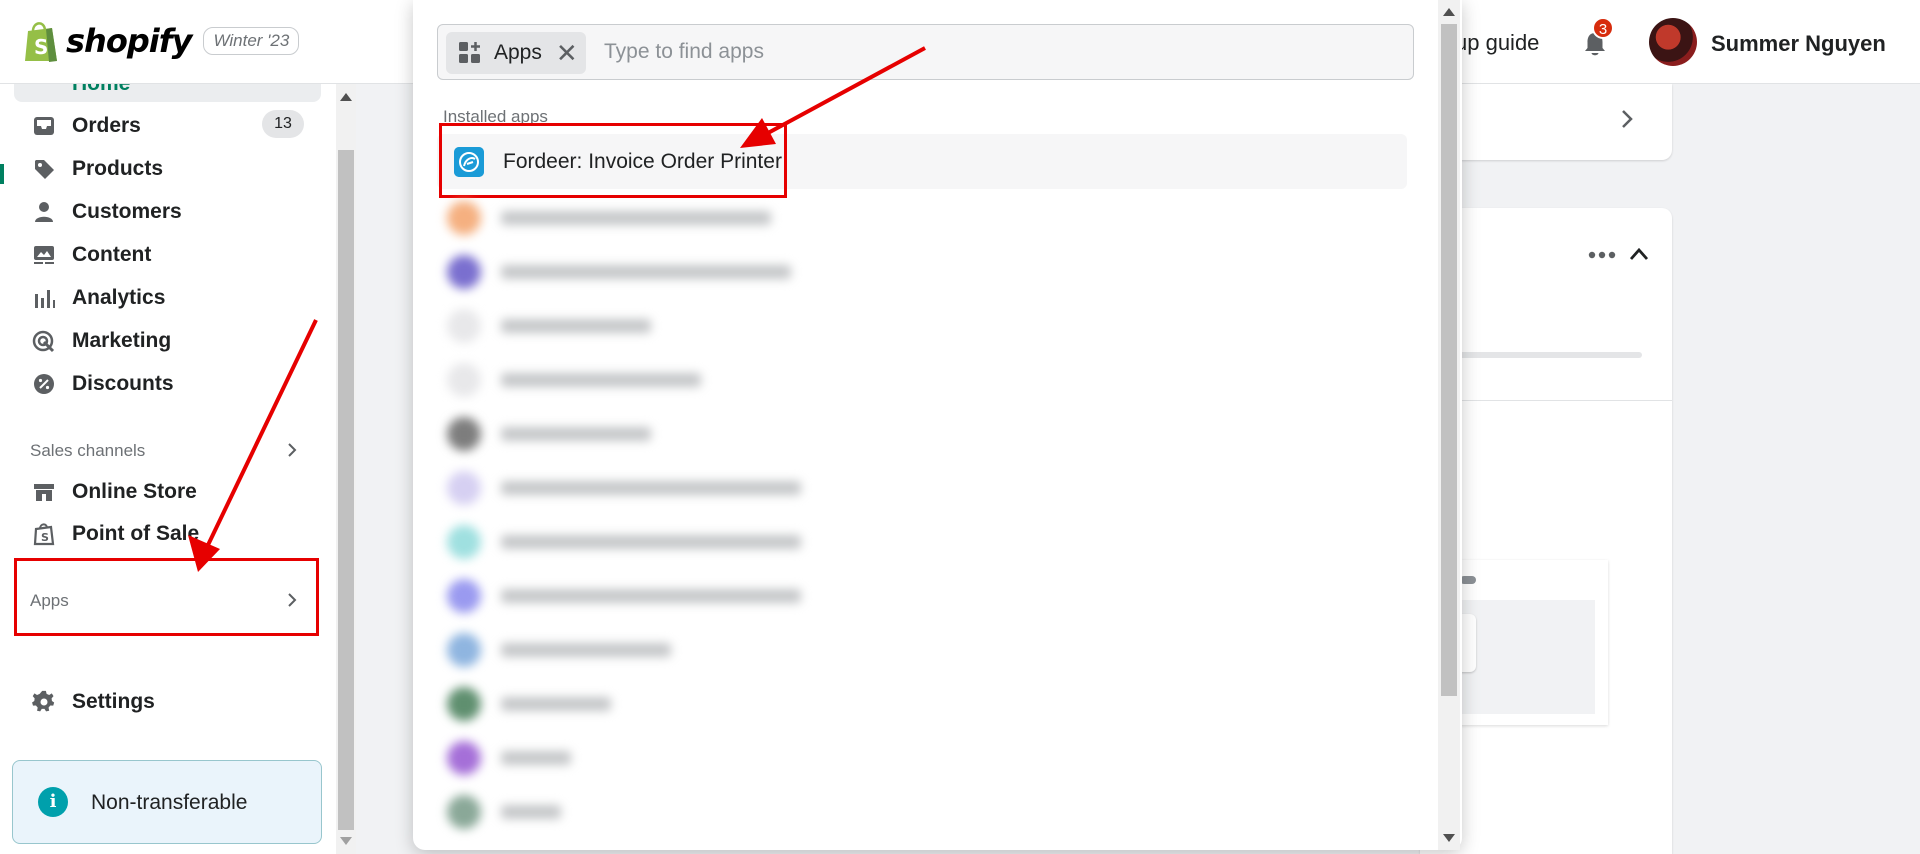 Image resolution: width=1920 pixels, height=854 pixels. I want to click on close-icon: ✕, so click(567, 53).